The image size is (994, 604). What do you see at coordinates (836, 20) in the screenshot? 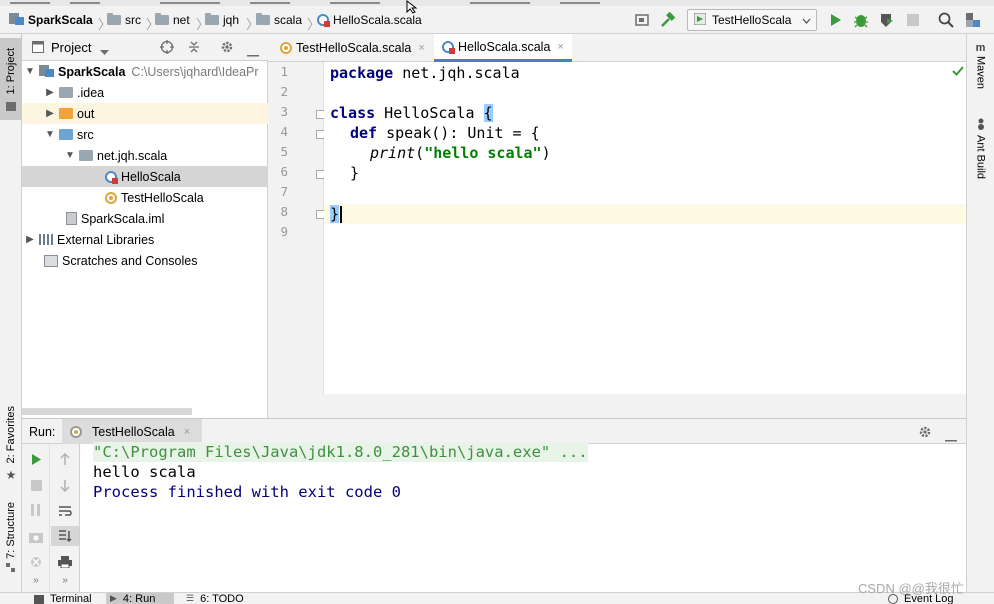
I see `run-icon` at bounding box center [836, 20].